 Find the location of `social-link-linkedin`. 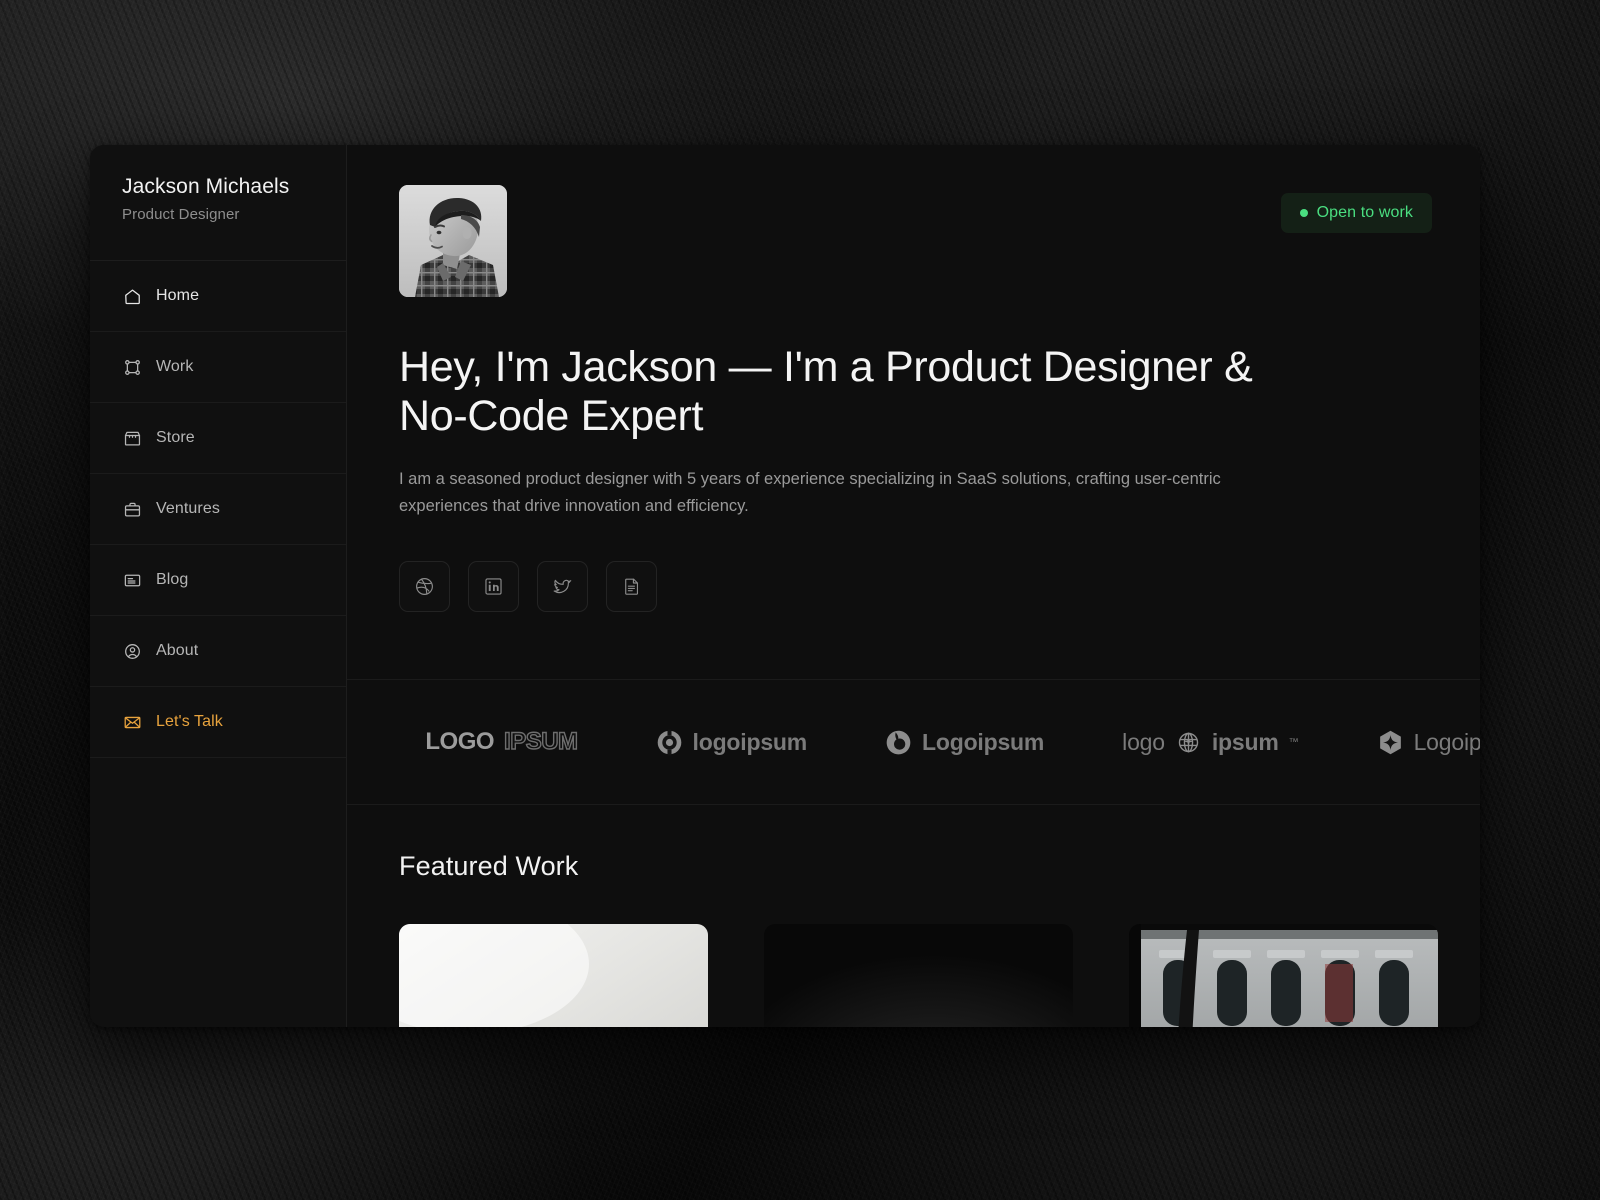

social-link-linkedin is located at coordinates (493, 586).